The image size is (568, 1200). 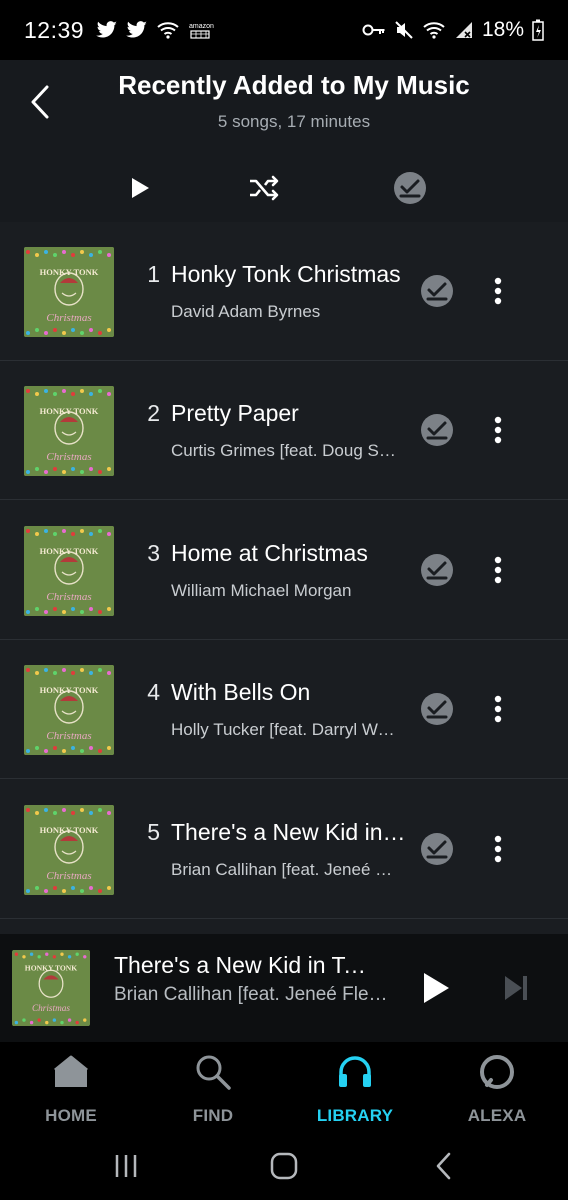 I want to click on download-all-button, so click(x=410, y=188).